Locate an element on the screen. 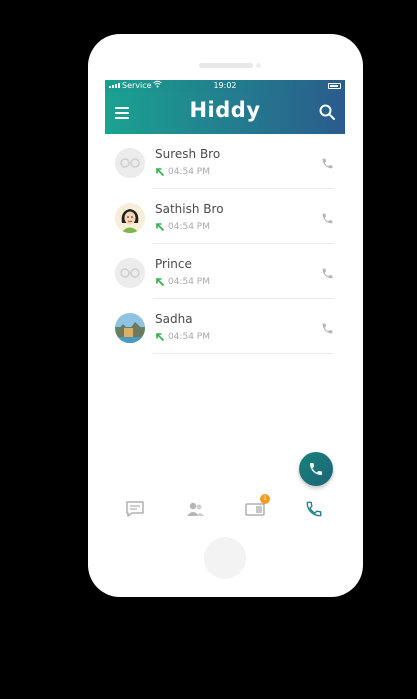 This screenshot has width=417, height=699. call-row: Suresh Bro 04:54 PM is located at coordinates (225, 161).